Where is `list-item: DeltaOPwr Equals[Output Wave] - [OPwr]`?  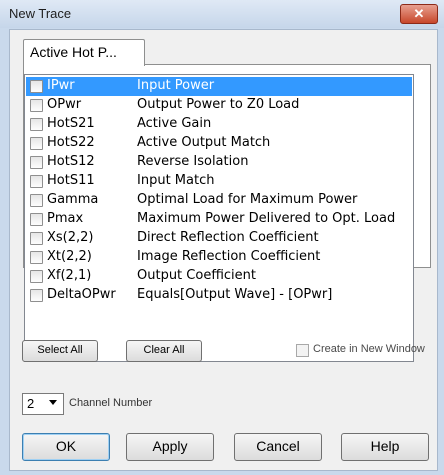
list-item: DeltaOPwr Equals[Output Wave] - [OPwr] is located at coordinates (219, 295).